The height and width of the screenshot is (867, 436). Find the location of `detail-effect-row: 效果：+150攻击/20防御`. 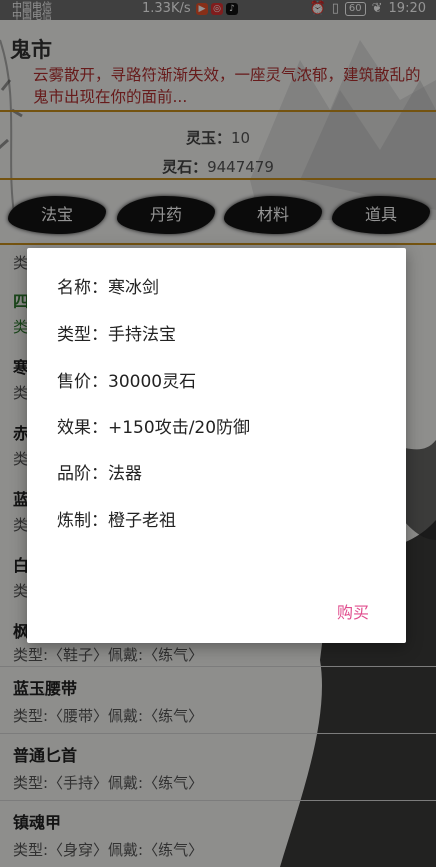

detail-effect-row: 效果：+150攻击/20防御 is located at coordinates (153, 425).